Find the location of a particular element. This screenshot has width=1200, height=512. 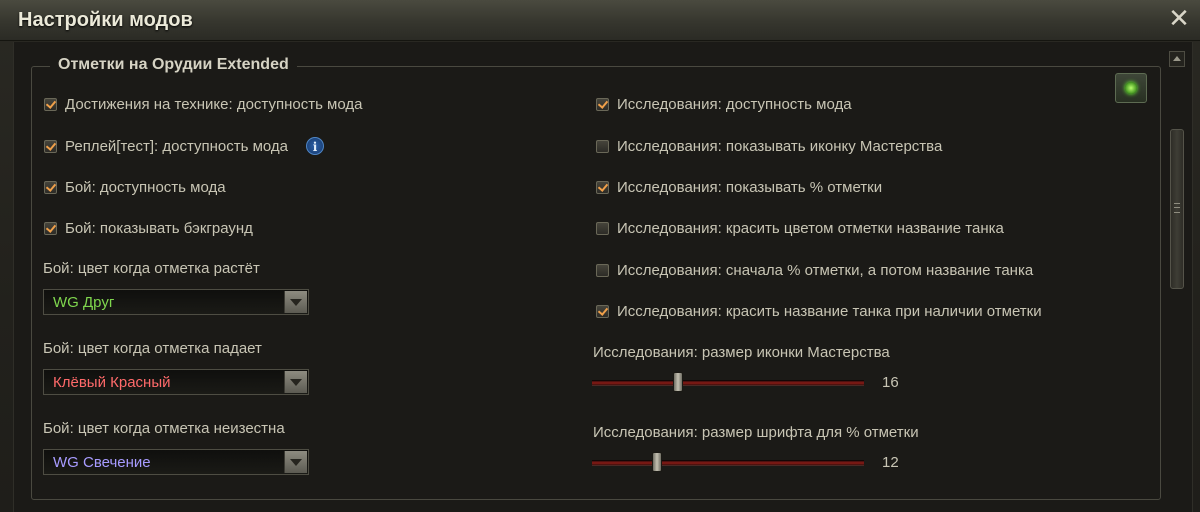

slider-label-mastery-size: Исследования: размер иконки Мастерства is located at coordinates (741, 352).